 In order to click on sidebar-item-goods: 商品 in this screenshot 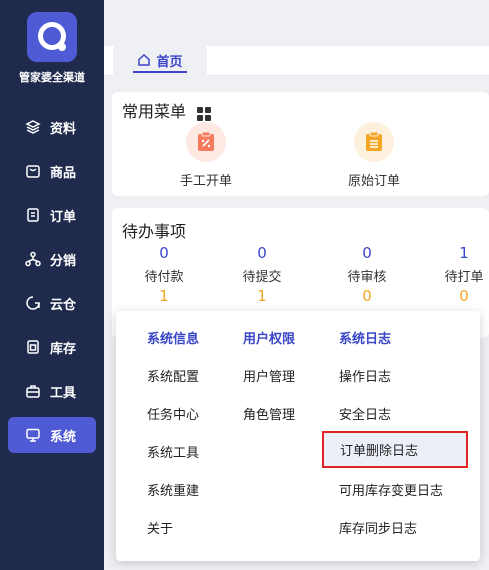, I will do `click(52, 171)`.